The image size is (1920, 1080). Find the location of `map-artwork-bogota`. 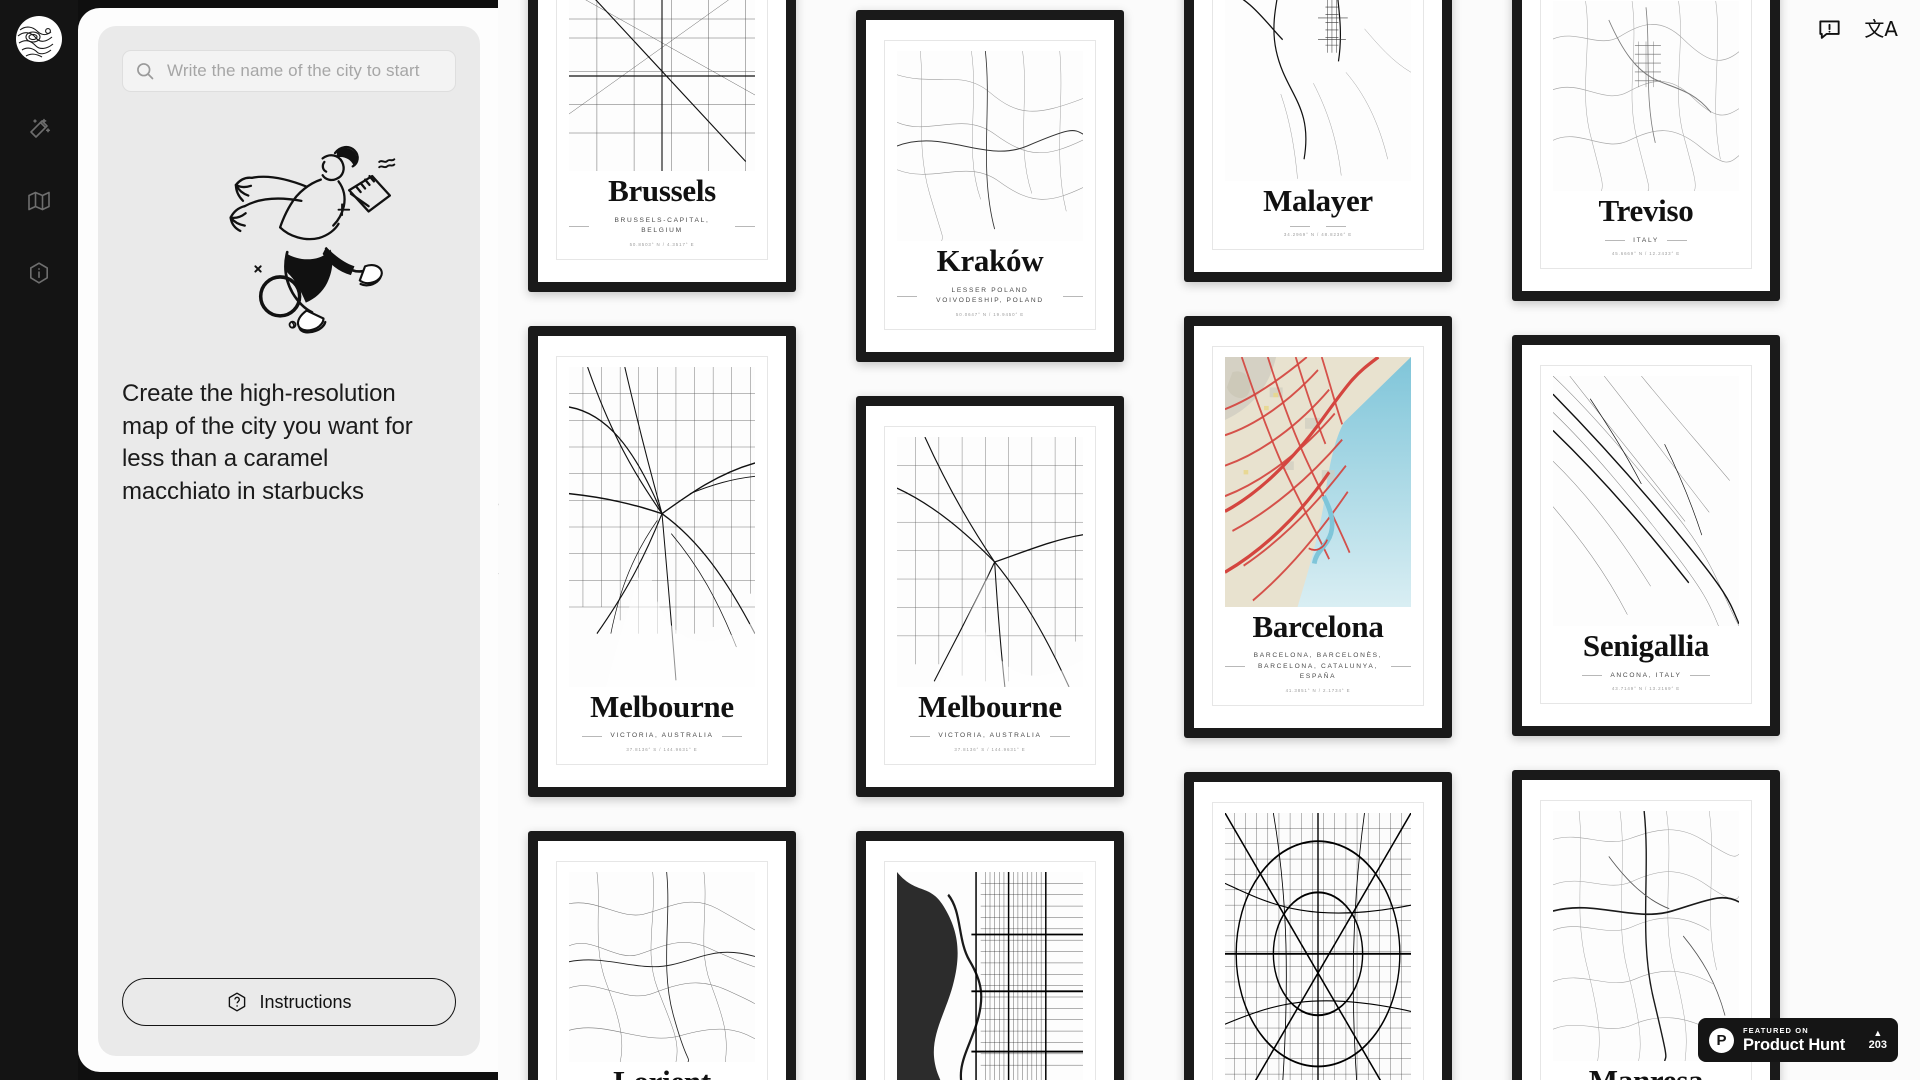

map-artwork-bogota is located at coordinates (990, 975).